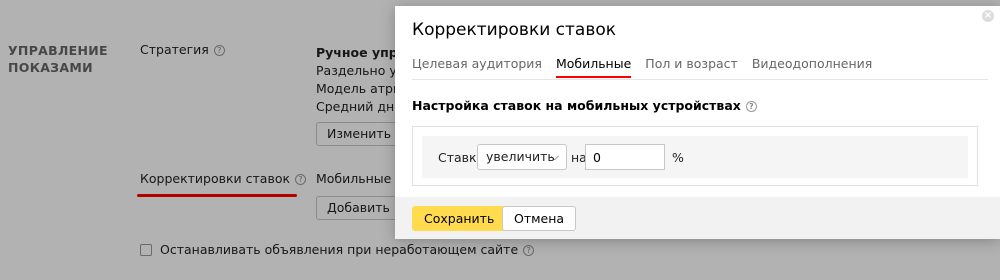 The height and width of the screenshot is (280, 1000). I want to click on direction-select-value: увеличить, so click(520, 156).